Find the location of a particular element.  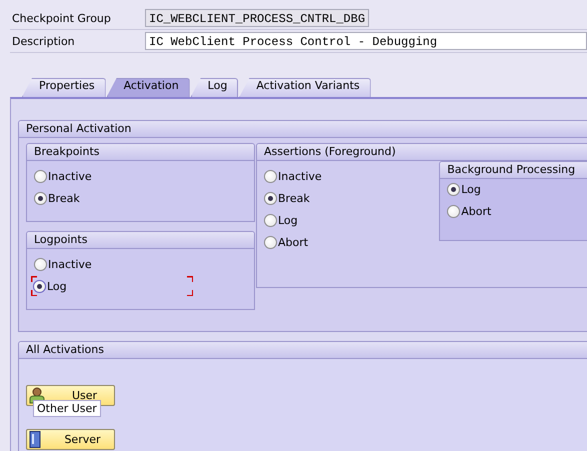

input-field: IC WebClient Process Control - Debugging is located at coordinates (366, 41).